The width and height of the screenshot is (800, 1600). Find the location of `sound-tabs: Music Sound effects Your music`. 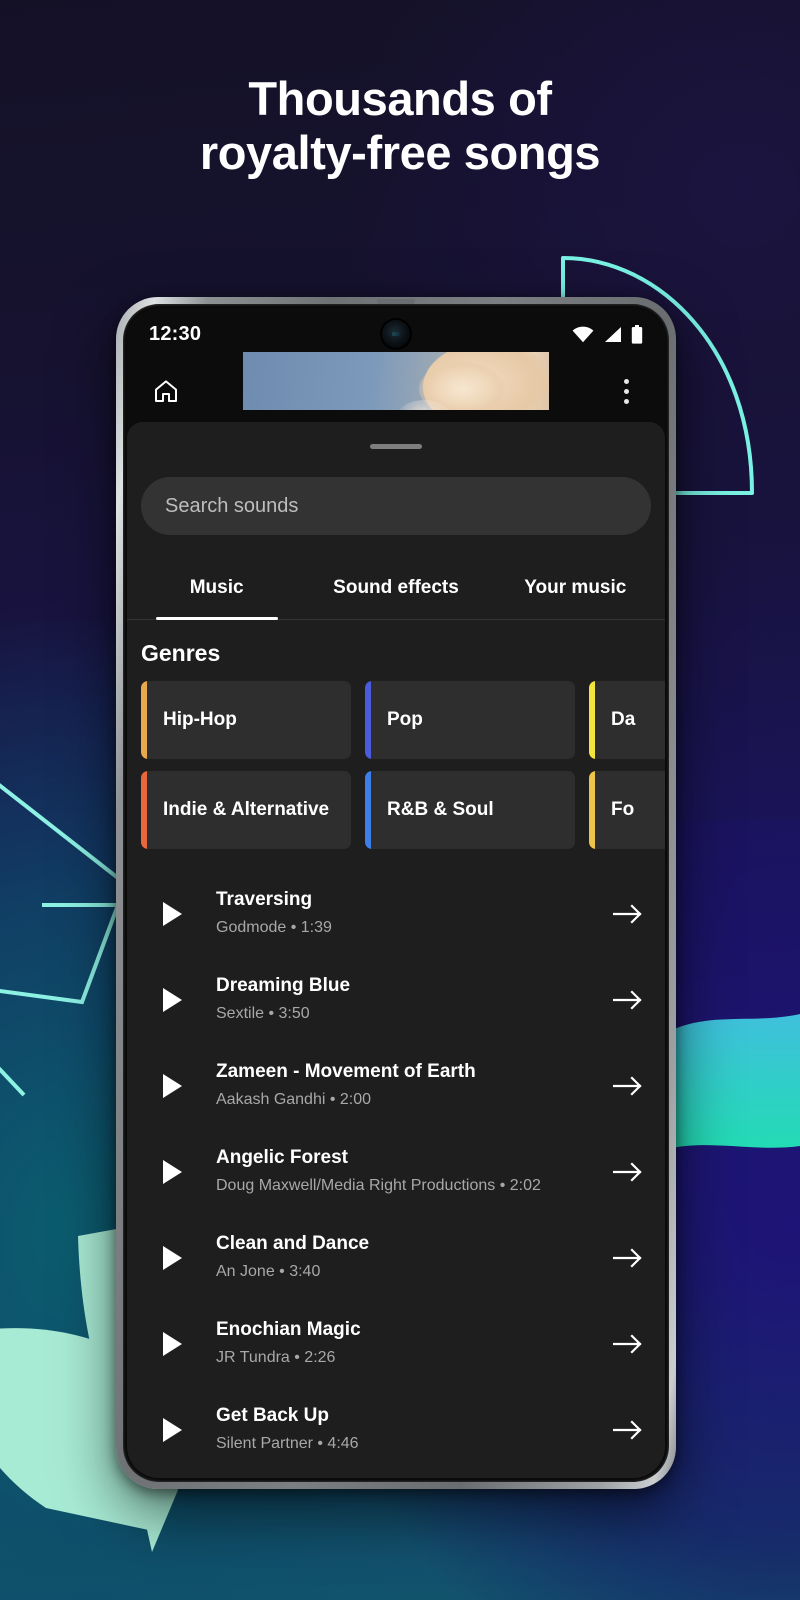

sound-tabs: Music Sound effects Your music is located at coordinates (396, 590).